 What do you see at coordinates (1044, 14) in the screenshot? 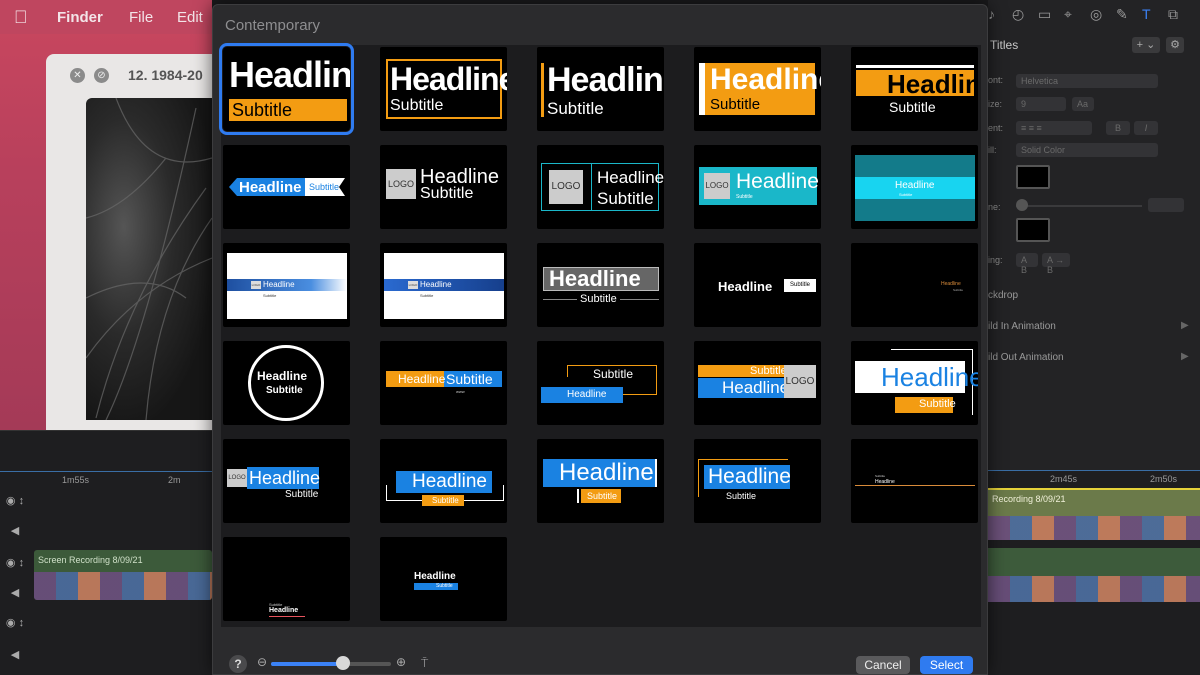
I see `display-icon: ▭` at bounding box center [1044, 14].